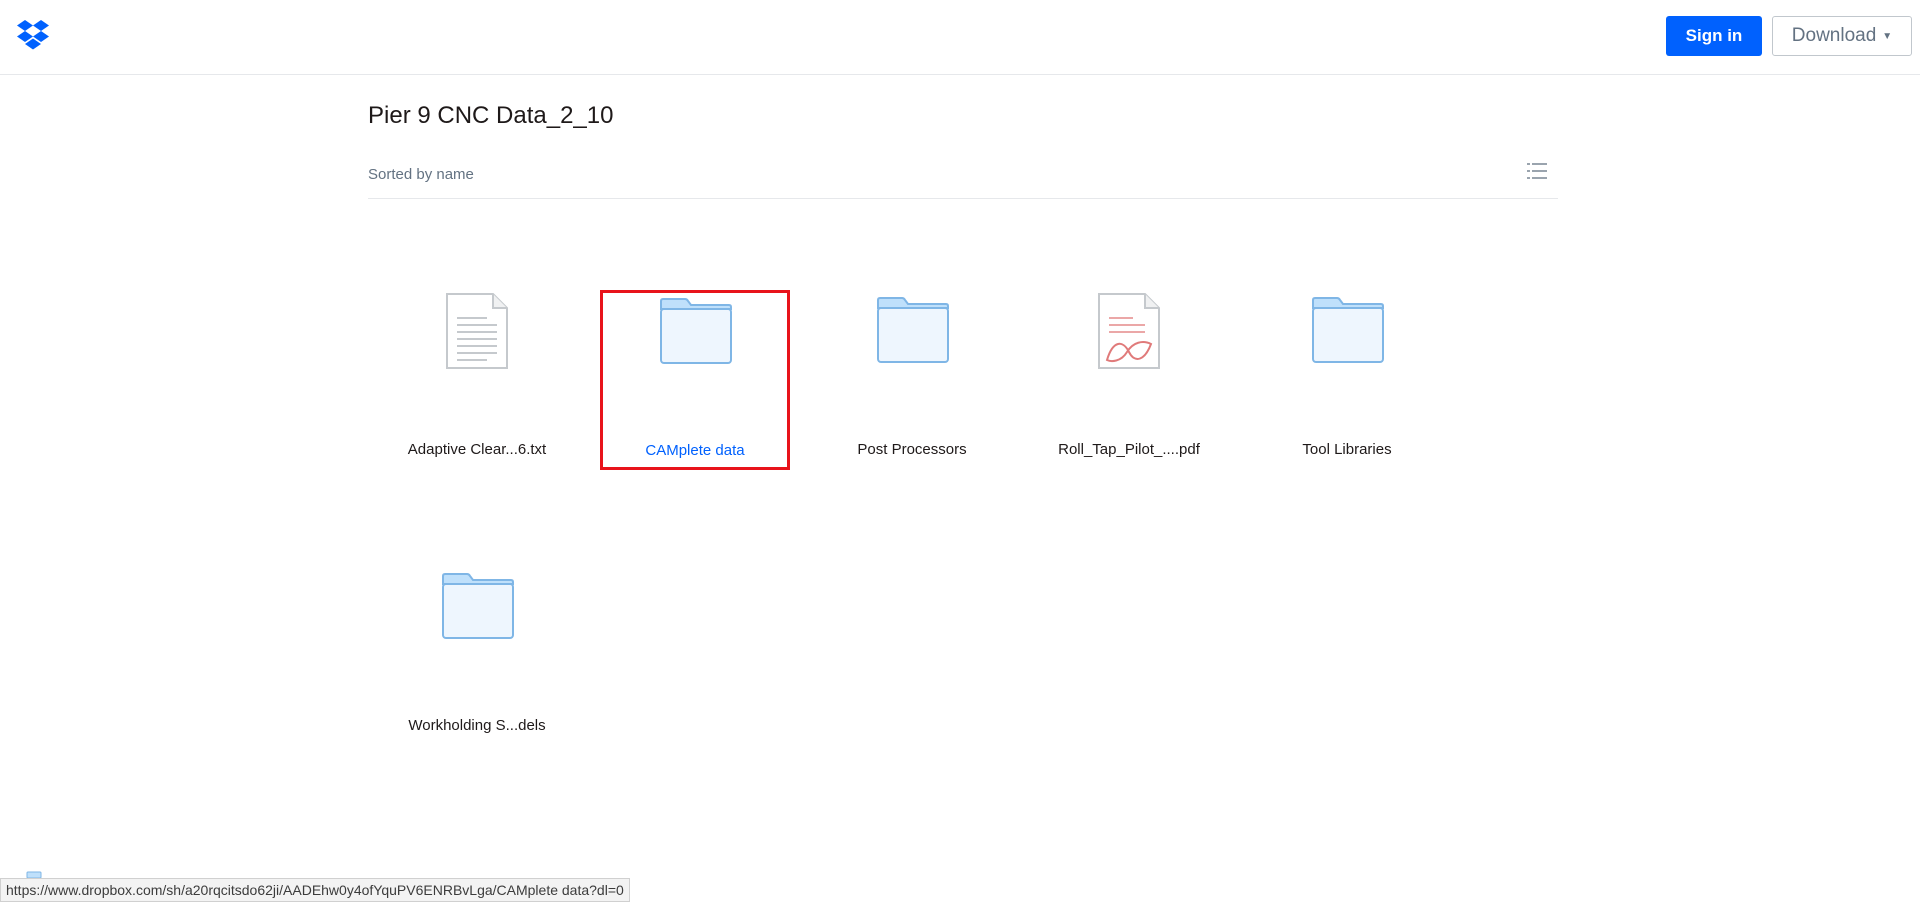 The image size is (1920, 909). I want to click on item-name: CAMplete data, so click(695, 450).